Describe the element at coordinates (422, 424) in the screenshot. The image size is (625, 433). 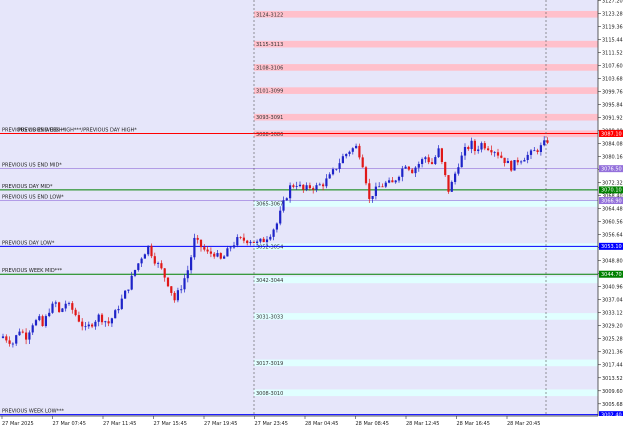
I see `time-tick-label: 28 Mar 12:45` at that location.